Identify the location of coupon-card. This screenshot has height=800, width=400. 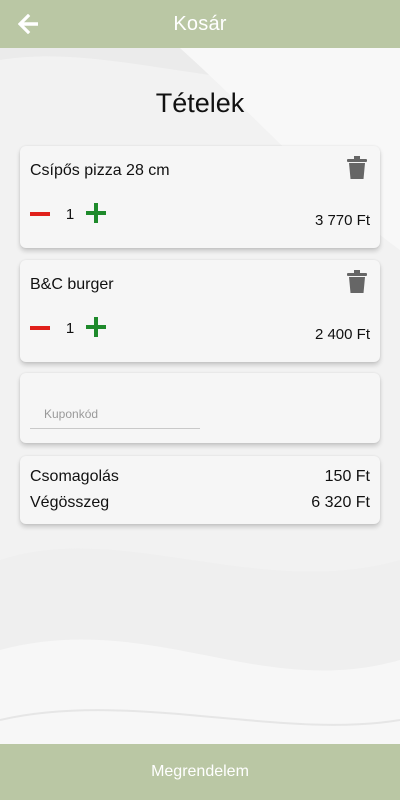
(200, 408).